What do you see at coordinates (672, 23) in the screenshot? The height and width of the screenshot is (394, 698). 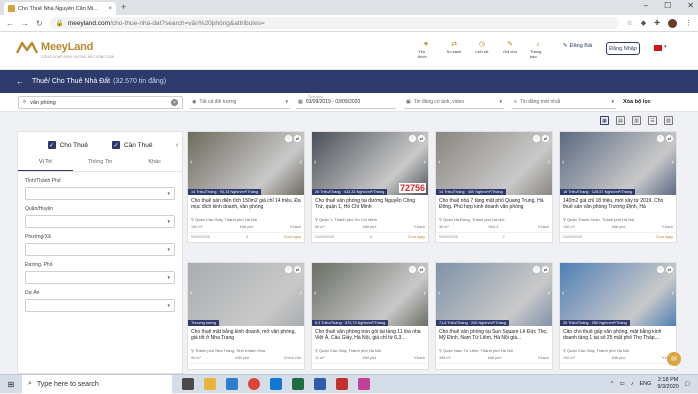 I see `profile-avatar` at bounding box center [672, 23].